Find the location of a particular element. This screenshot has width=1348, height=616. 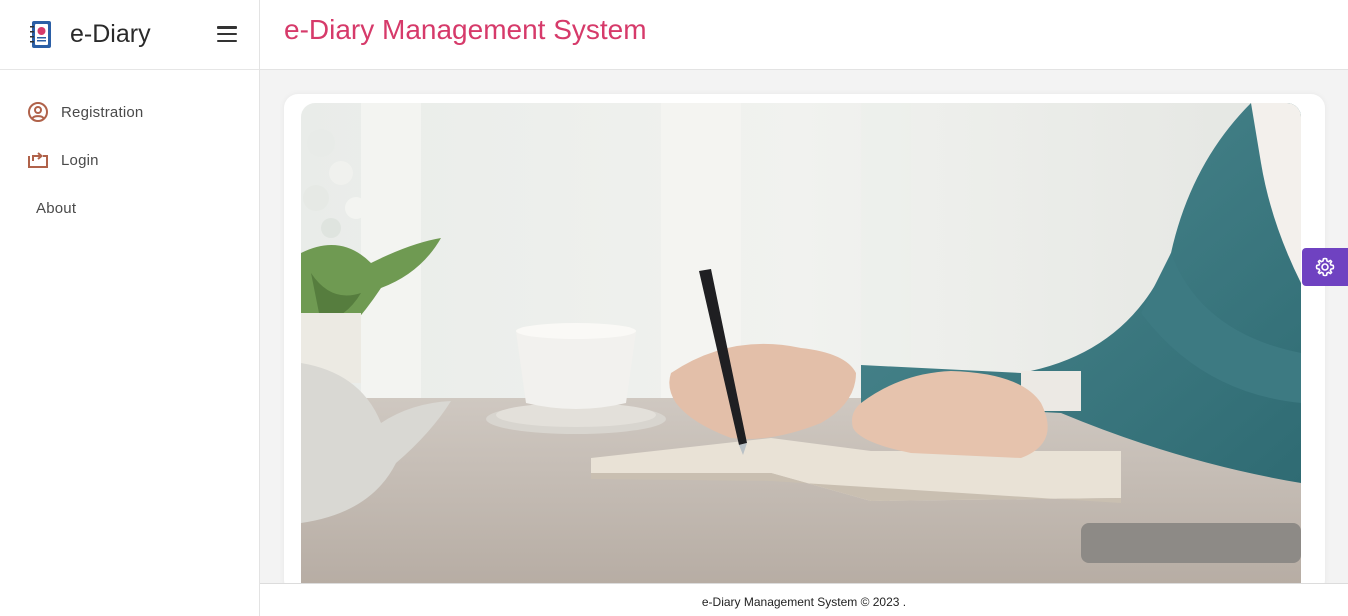

sidebar-item-login: Login is located at coordinates (129, 160).